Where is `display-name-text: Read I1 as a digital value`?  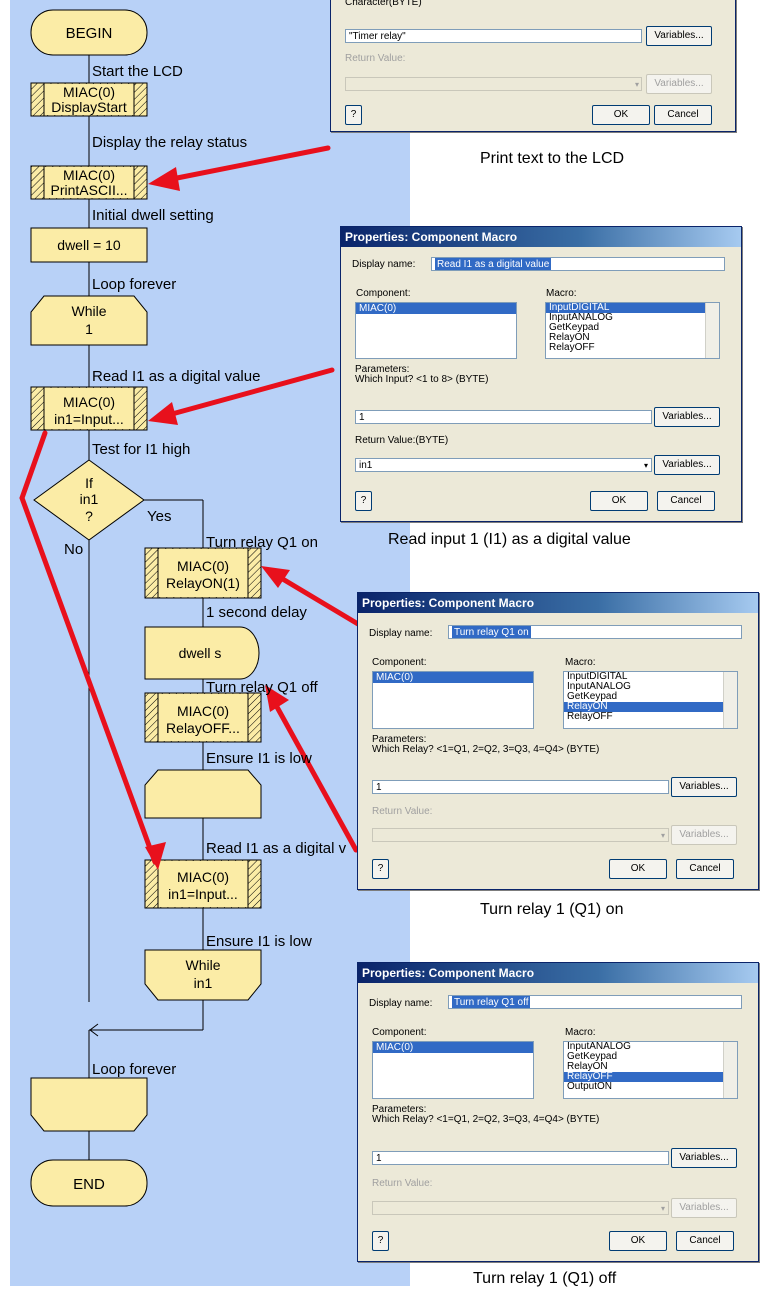 display-name-text: Read I1 as a digital value is located at coordinates (493, 264).